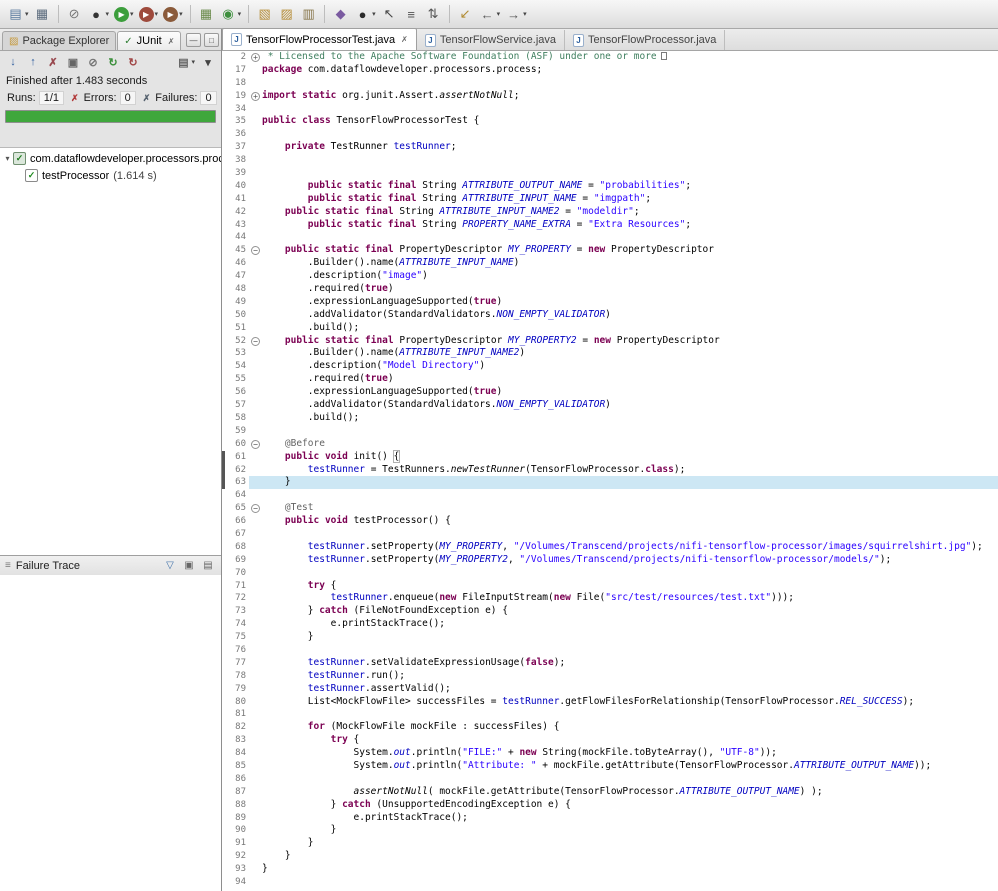 Image resolution: width=998 pixels, height=891 pixels. What do you see at coordinates (610, 869) in the screenshot?
I see `code-line: 93}` at bounding box center [610, 869].